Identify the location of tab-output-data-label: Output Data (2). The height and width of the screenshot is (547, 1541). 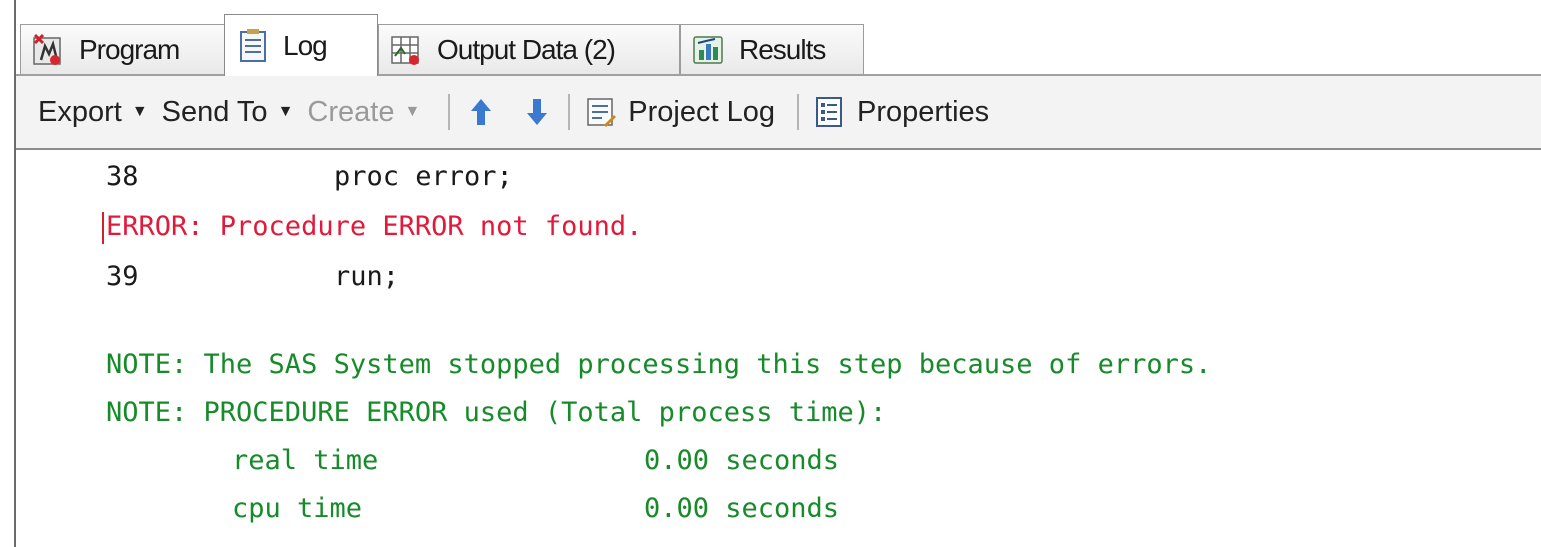
(526, 49).